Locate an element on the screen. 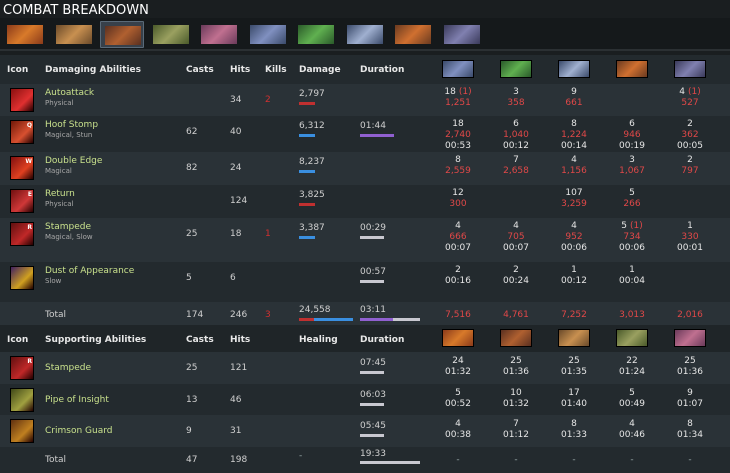 This screenshot has height=473, width=730. target-damage: 362 is located at coordinates (690, 135).